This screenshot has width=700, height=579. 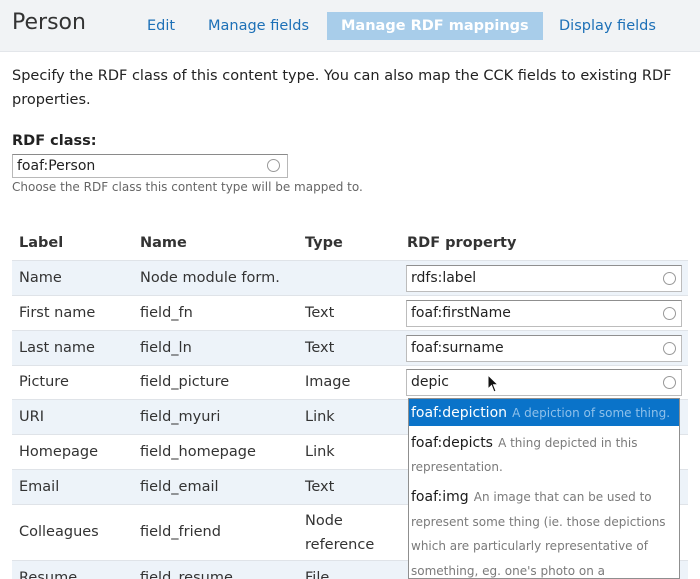 What do you see at coordinates (462, 243) in the screenshot?
I see `header-rdf-property: RDF property` at bounding box center [462, 243].